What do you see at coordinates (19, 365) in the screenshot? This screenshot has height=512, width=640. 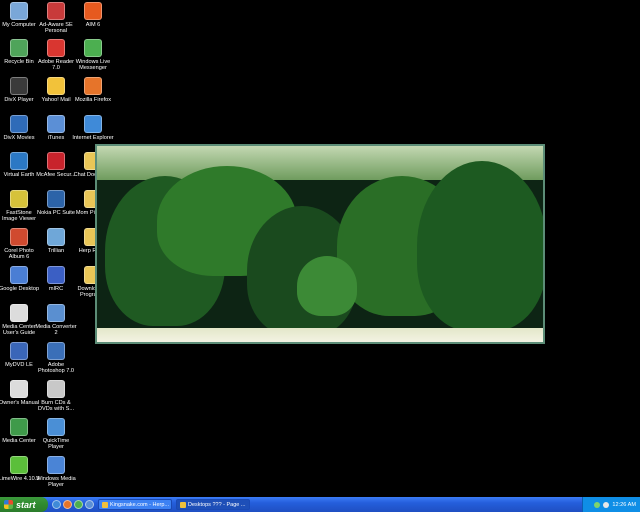 I see `desktop-icon-label: MyDVD LE` at bounding box center [19, 365].